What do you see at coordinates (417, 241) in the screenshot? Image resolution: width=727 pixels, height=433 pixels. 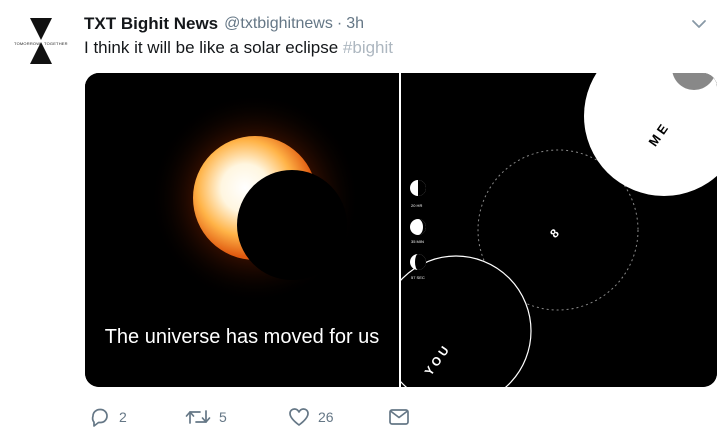 I see `phase-label: 35 MIN` at bounding box center [417, 241].